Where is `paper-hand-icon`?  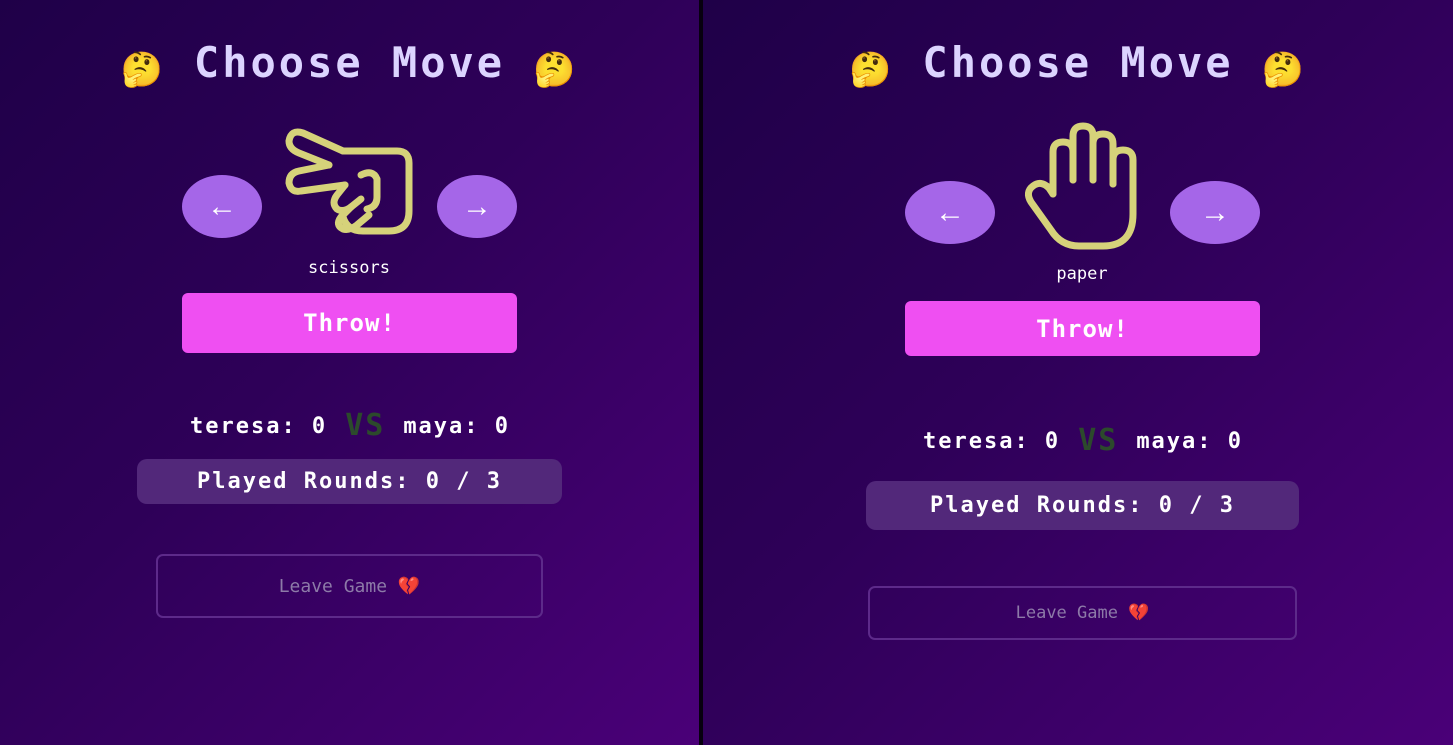
paper-hand-icon is located at coordinates (1083, 186).